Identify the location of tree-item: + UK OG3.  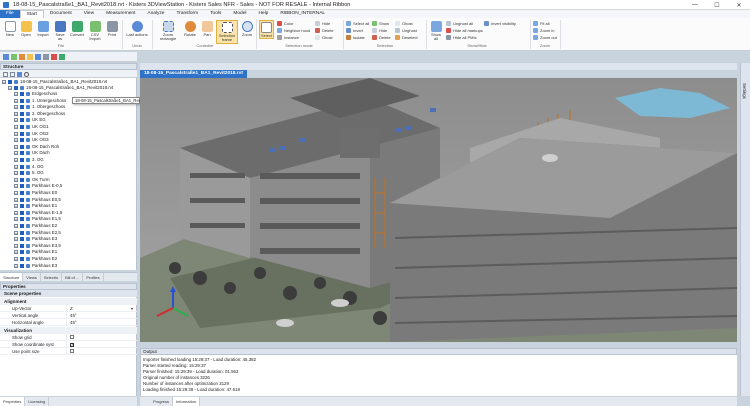
(31, 140).